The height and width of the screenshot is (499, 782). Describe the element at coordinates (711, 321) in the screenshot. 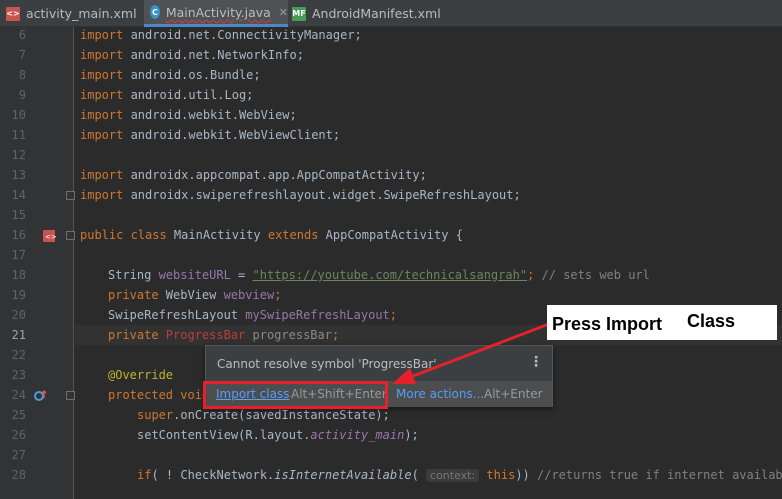

I see `callout-text-2: Class` at that location.